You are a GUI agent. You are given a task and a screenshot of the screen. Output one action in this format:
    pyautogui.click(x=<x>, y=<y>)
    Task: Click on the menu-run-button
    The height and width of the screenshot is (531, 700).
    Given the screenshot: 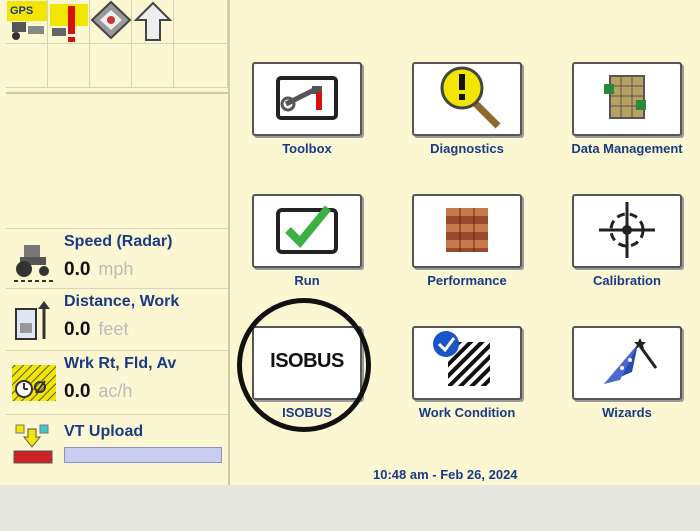 What is the action you would take?
    pyautogui.click(x=307, y=231)
    